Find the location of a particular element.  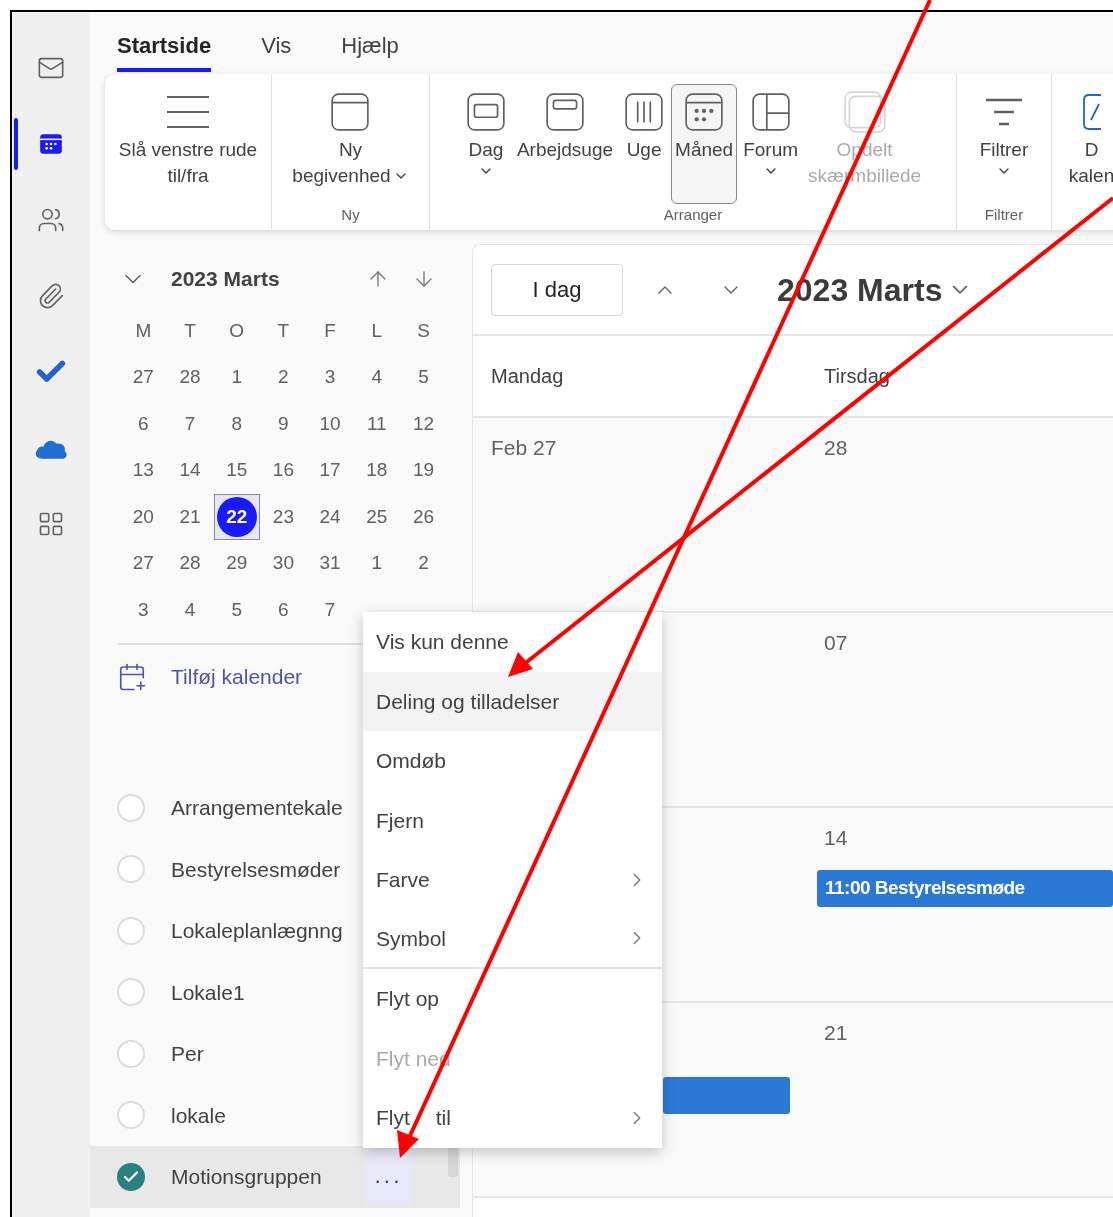

date-label: 28 is located at coordinates (836, 448).